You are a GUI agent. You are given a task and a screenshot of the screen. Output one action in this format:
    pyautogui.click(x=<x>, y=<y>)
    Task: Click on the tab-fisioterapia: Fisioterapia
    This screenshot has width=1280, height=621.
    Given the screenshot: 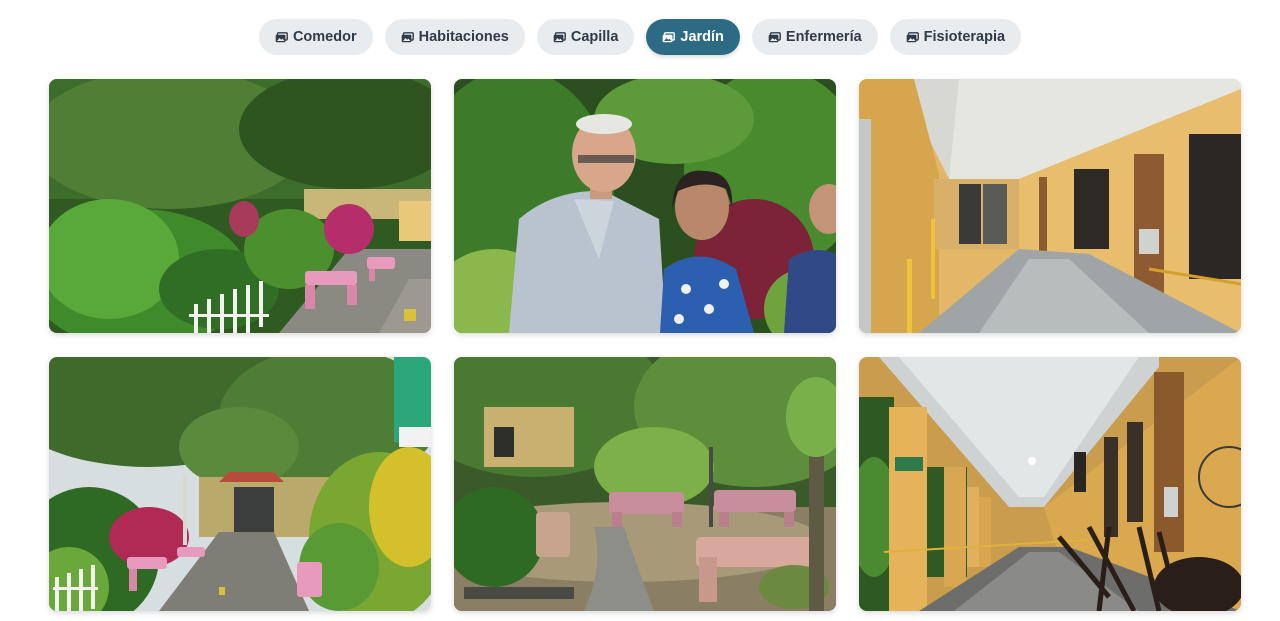 What is the action you would take?
    pyautogui.click(x=955, y=37)
    